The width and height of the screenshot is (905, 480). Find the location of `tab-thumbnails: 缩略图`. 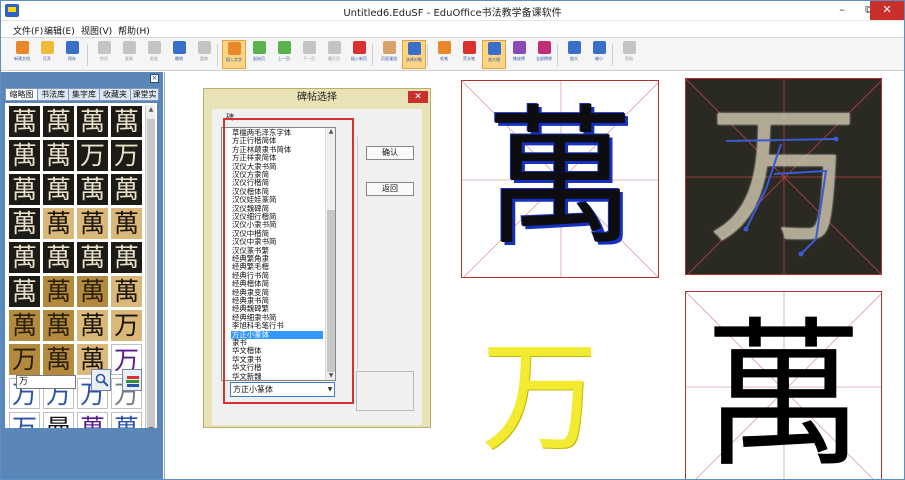

tab-thumbnails: 缩略图 is located at coordinates (21, 94).